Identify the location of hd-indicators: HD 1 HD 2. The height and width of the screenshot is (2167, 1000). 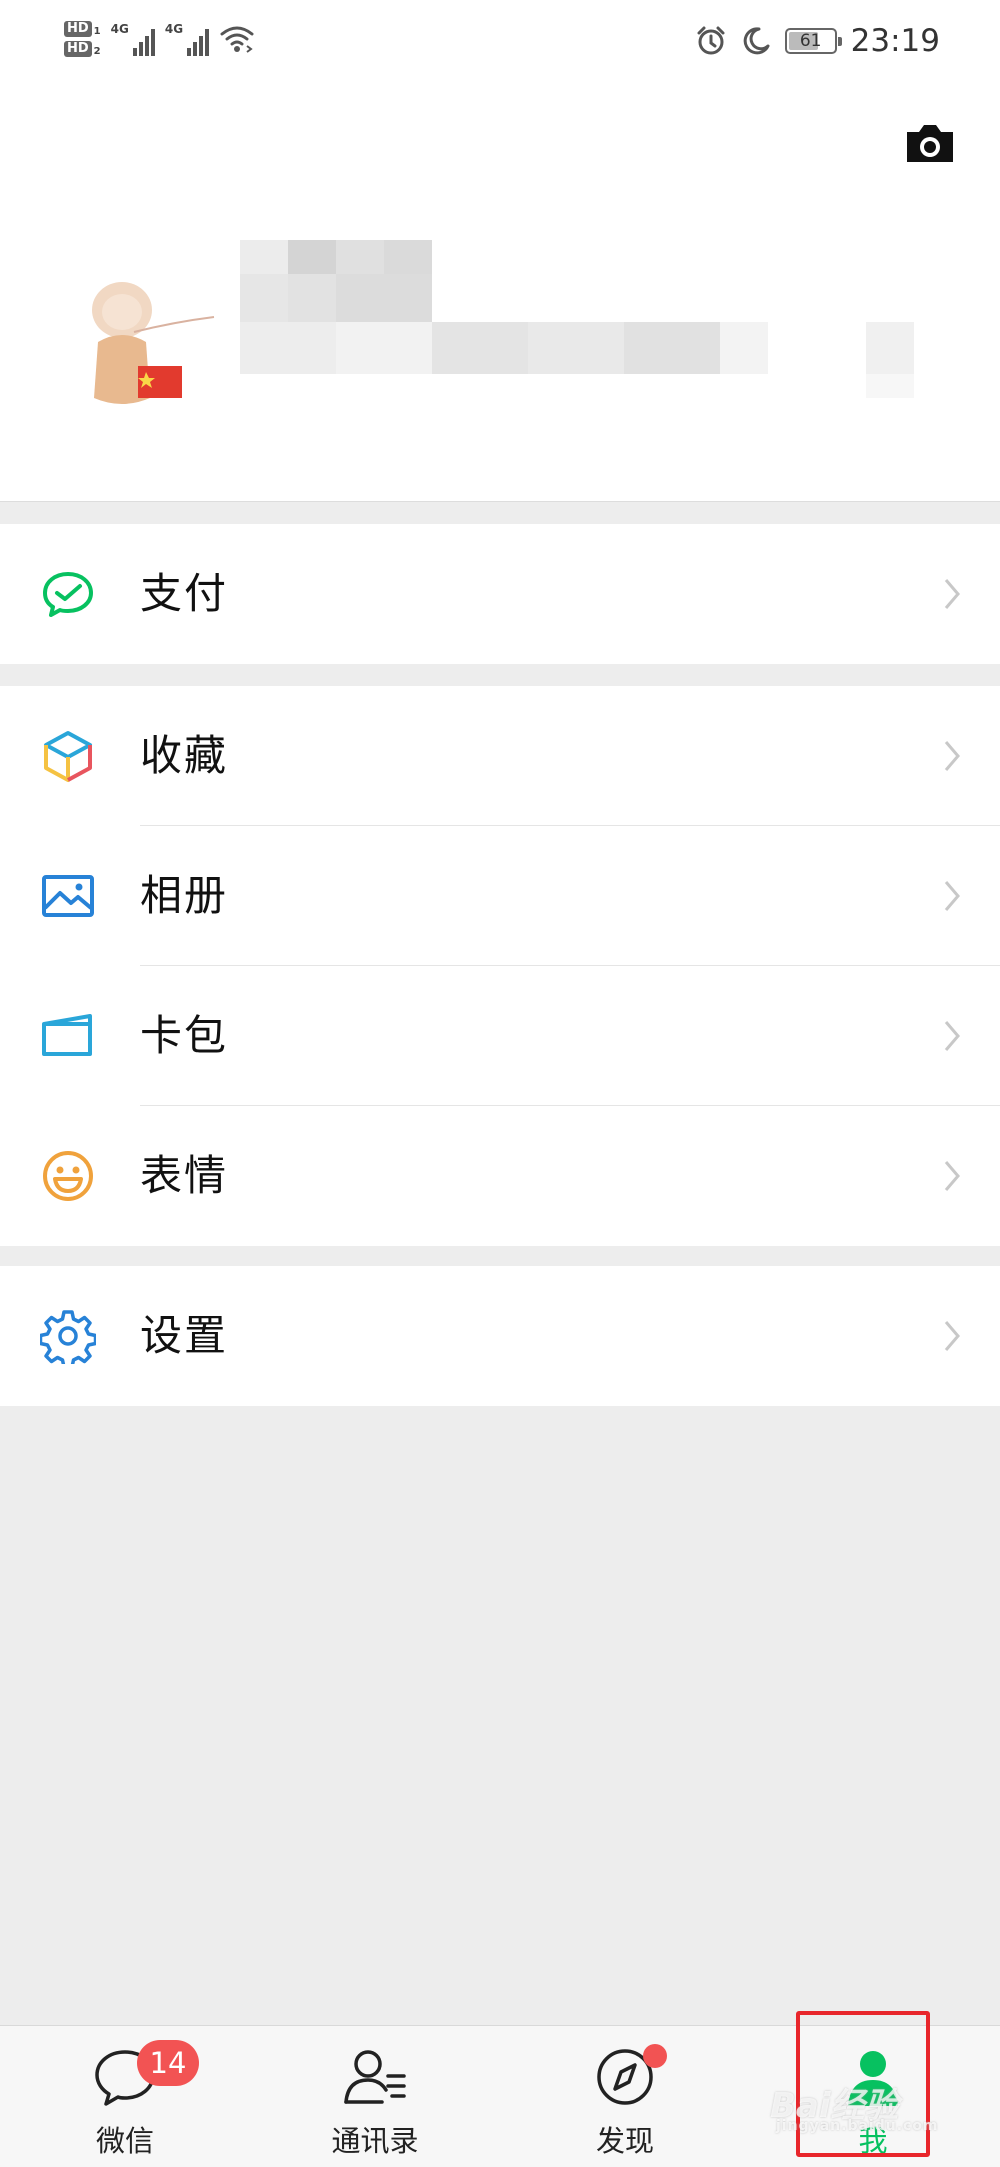
(82, 39).